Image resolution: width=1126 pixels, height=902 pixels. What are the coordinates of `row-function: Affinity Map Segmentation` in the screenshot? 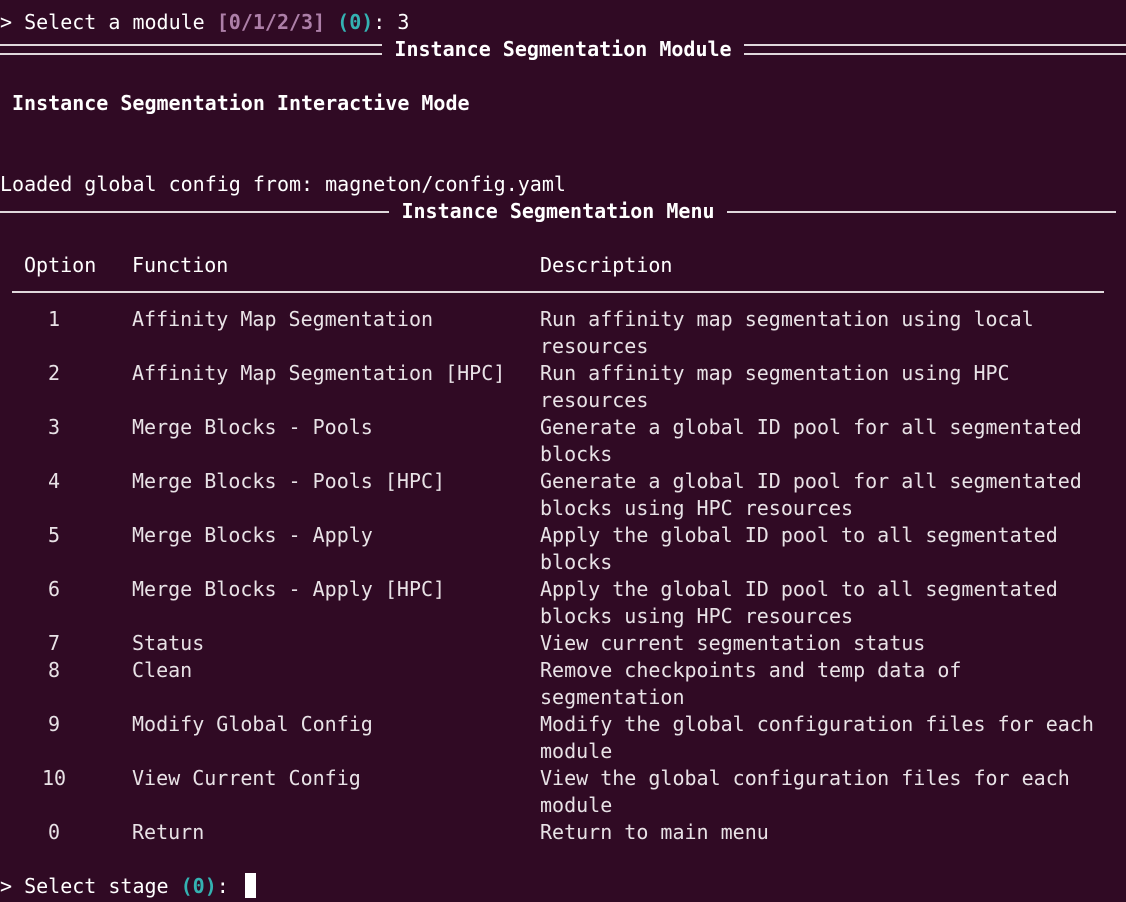 It's located at (283, 319).